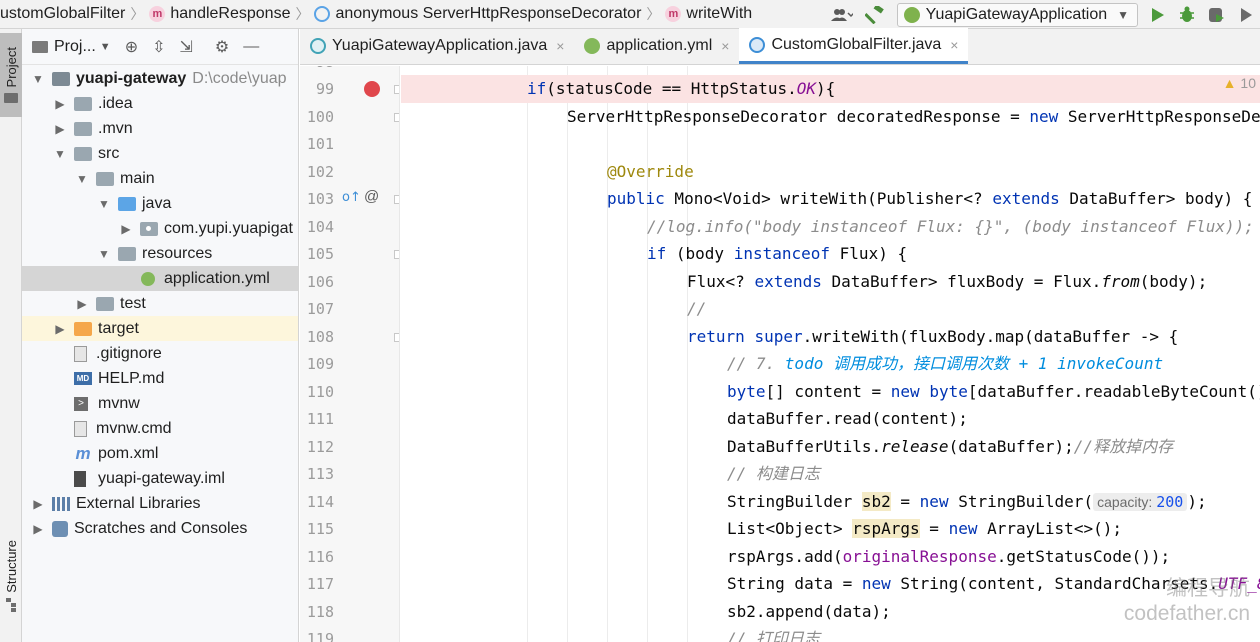 The height and width of the screenshot is (642, 1260). Describe the element at coordinates (160, 328) in the screenshot. I see `tree-row-target: ▶ target` at that location.